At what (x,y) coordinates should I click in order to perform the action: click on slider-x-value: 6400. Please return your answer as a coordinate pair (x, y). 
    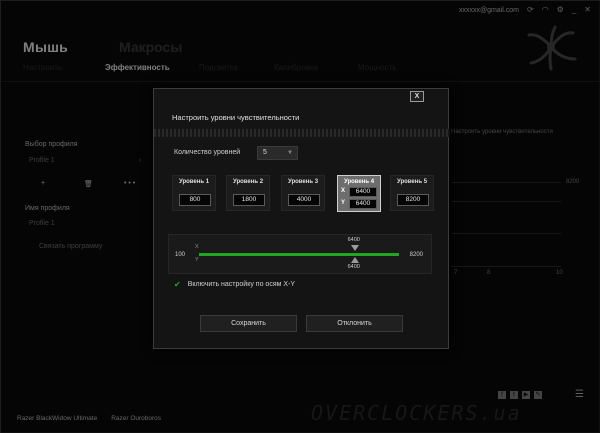
    Looking at the image, I should click on (353, 240).